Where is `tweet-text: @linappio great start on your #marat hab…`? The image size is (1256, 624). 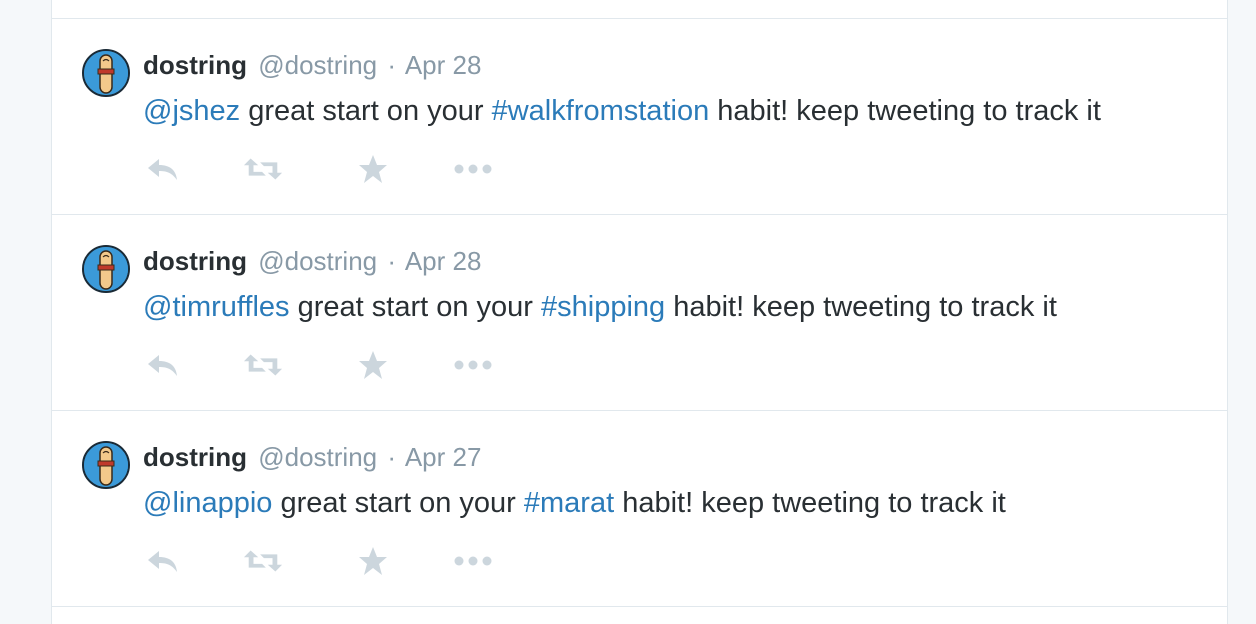
tweet-text: @linappio great start on your #marat hab… is located at coordinates (574, 503).